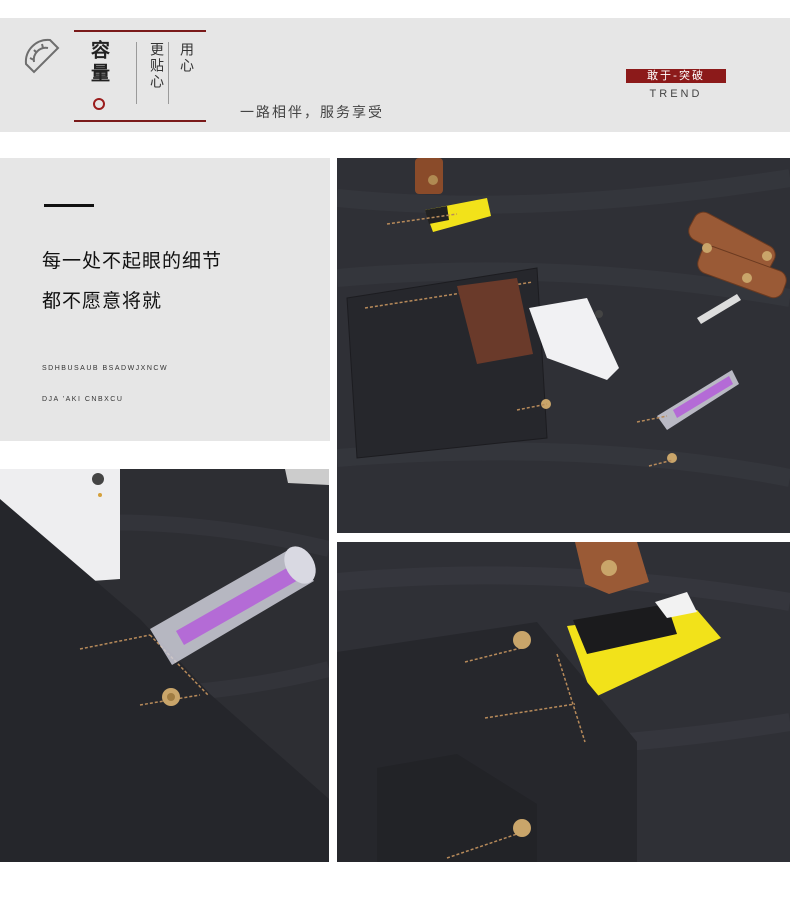 The image size is (790, 917). Describe the element at coordinates (83, 399) in the screenshot. I see `decorative-caption-2: DJA 'AKI CNBXCU` at that location.